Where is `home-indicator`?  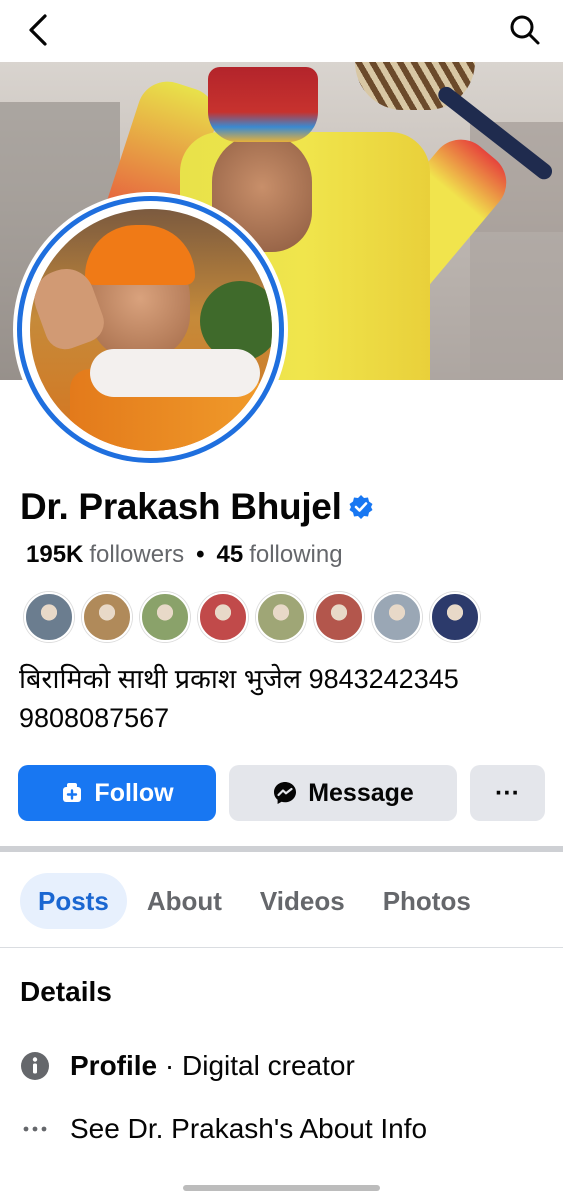
home-indicator is located at coordinates (281, 1188).